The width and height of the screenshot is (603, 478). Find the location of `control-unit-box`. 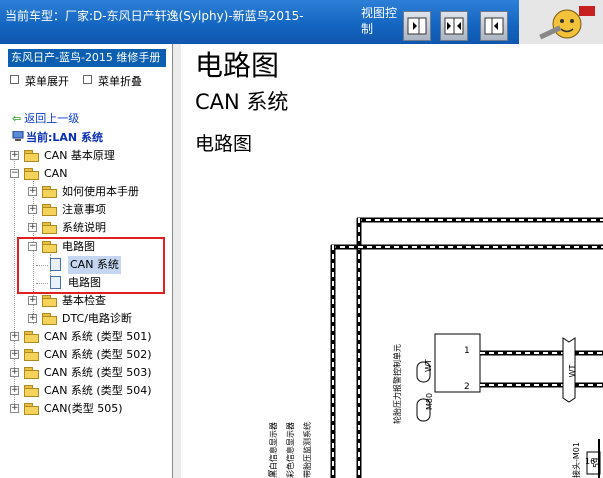

control-unit-box is located at coordinates (457, 363).